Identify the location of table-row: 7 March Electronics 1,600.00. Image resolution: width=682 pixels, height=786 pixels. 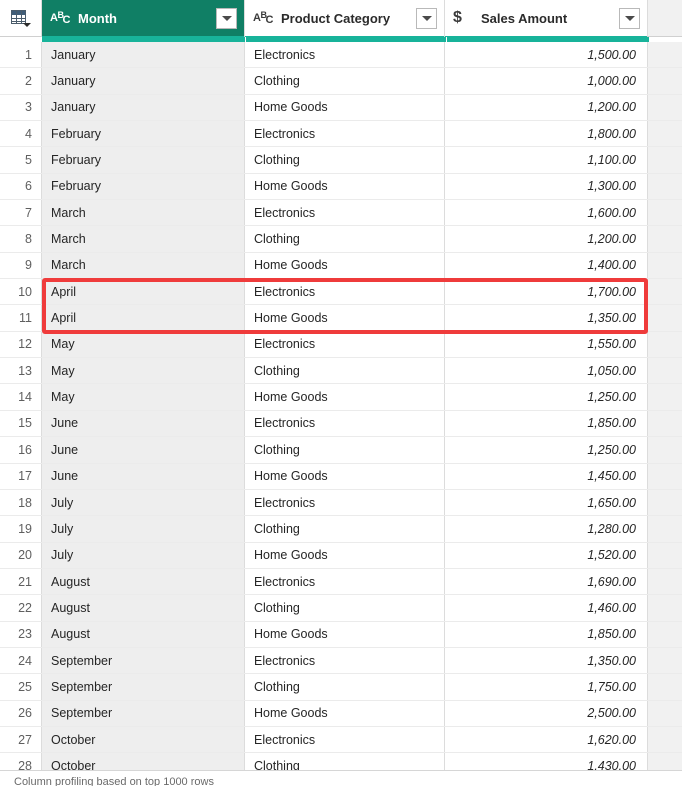
(341, 213).